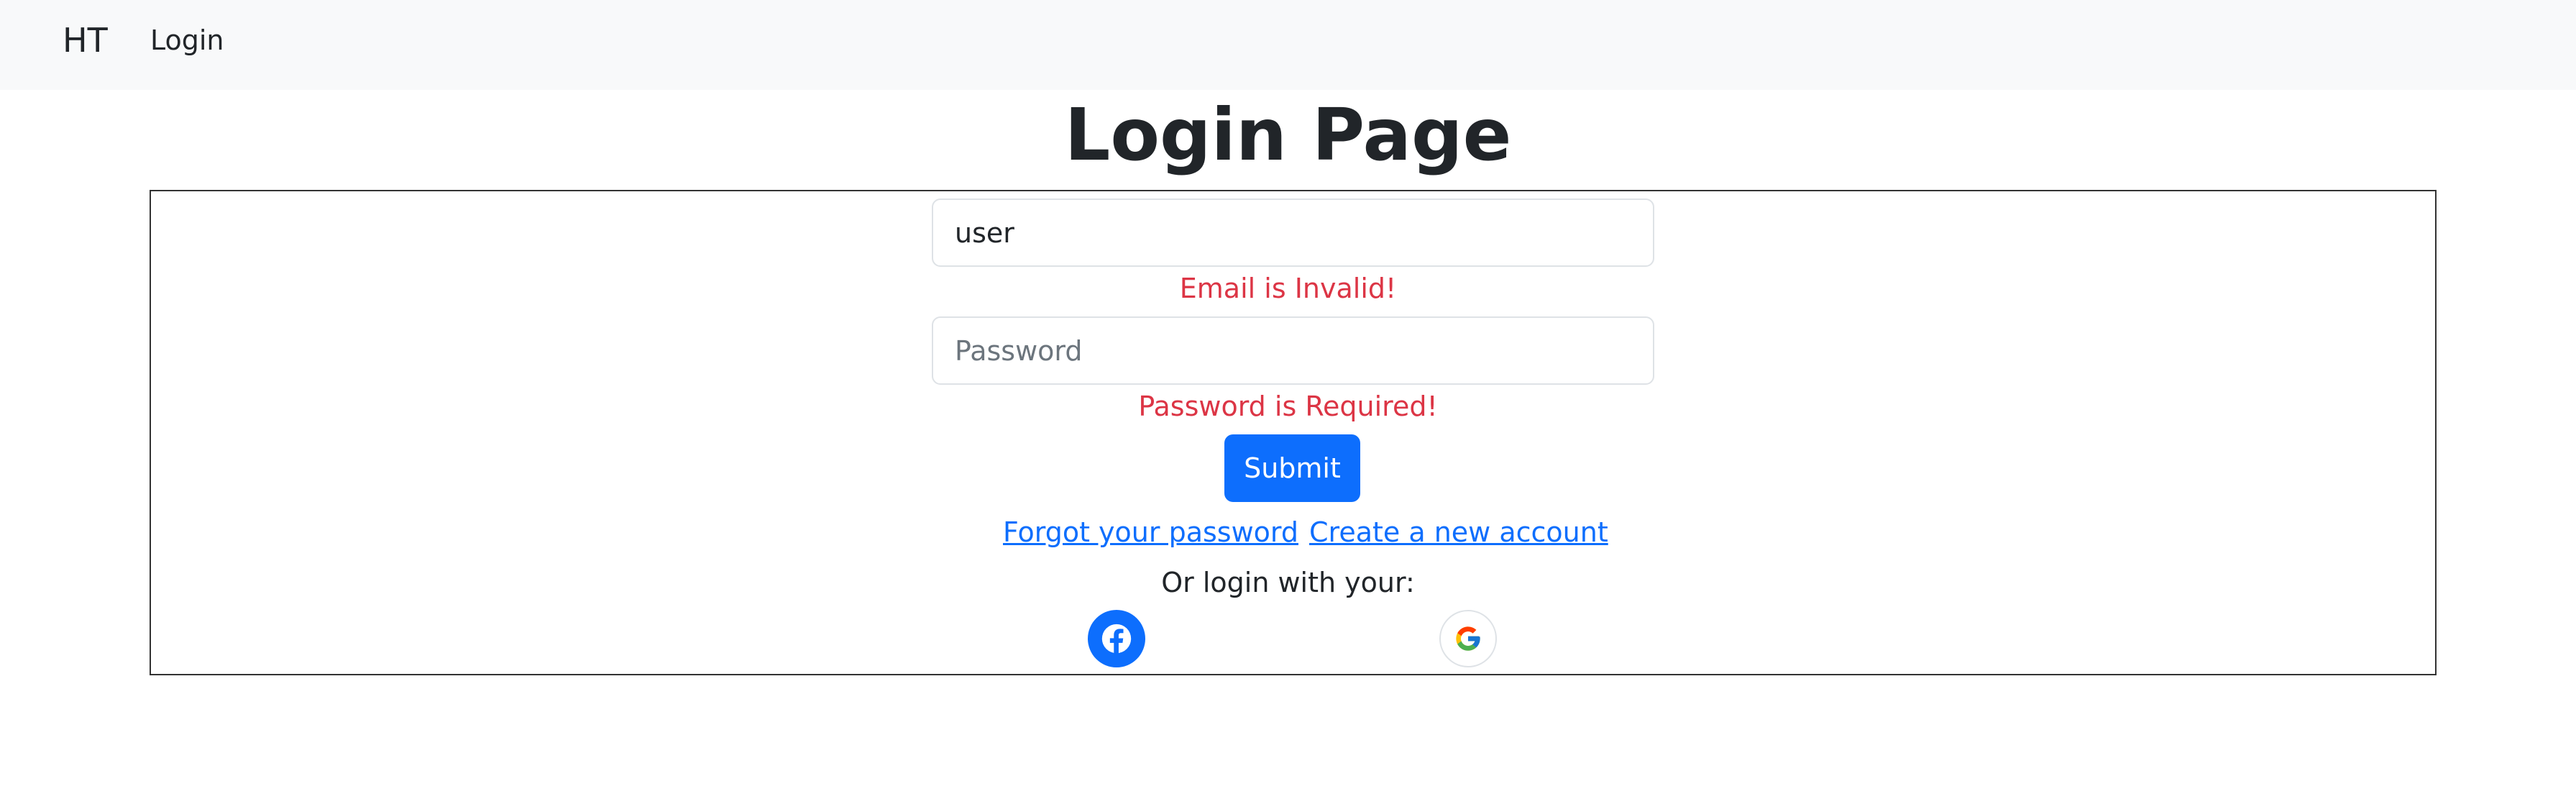  I want to click on google-icon, so click(1468, 638).